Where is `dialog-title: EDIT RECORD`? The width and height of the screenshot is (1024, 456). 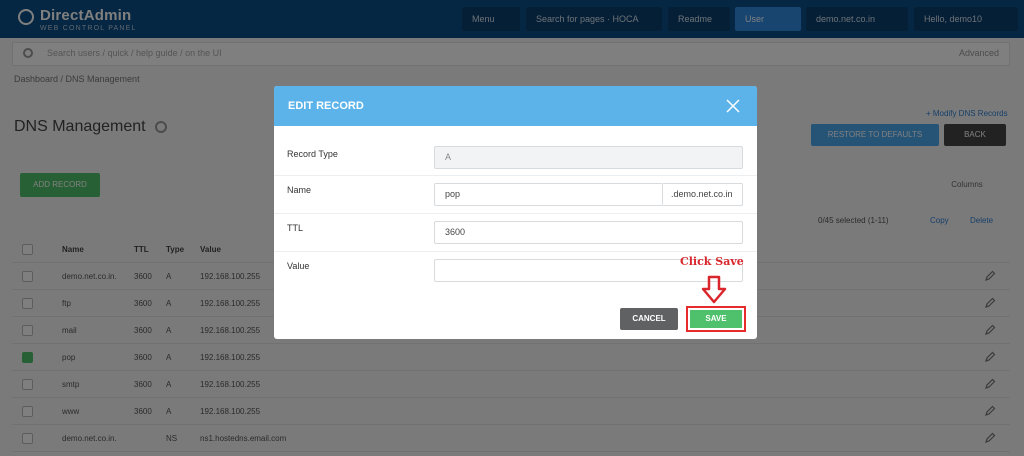 dialog-title: EDIT RECORD is located at coordinates (326, 106).